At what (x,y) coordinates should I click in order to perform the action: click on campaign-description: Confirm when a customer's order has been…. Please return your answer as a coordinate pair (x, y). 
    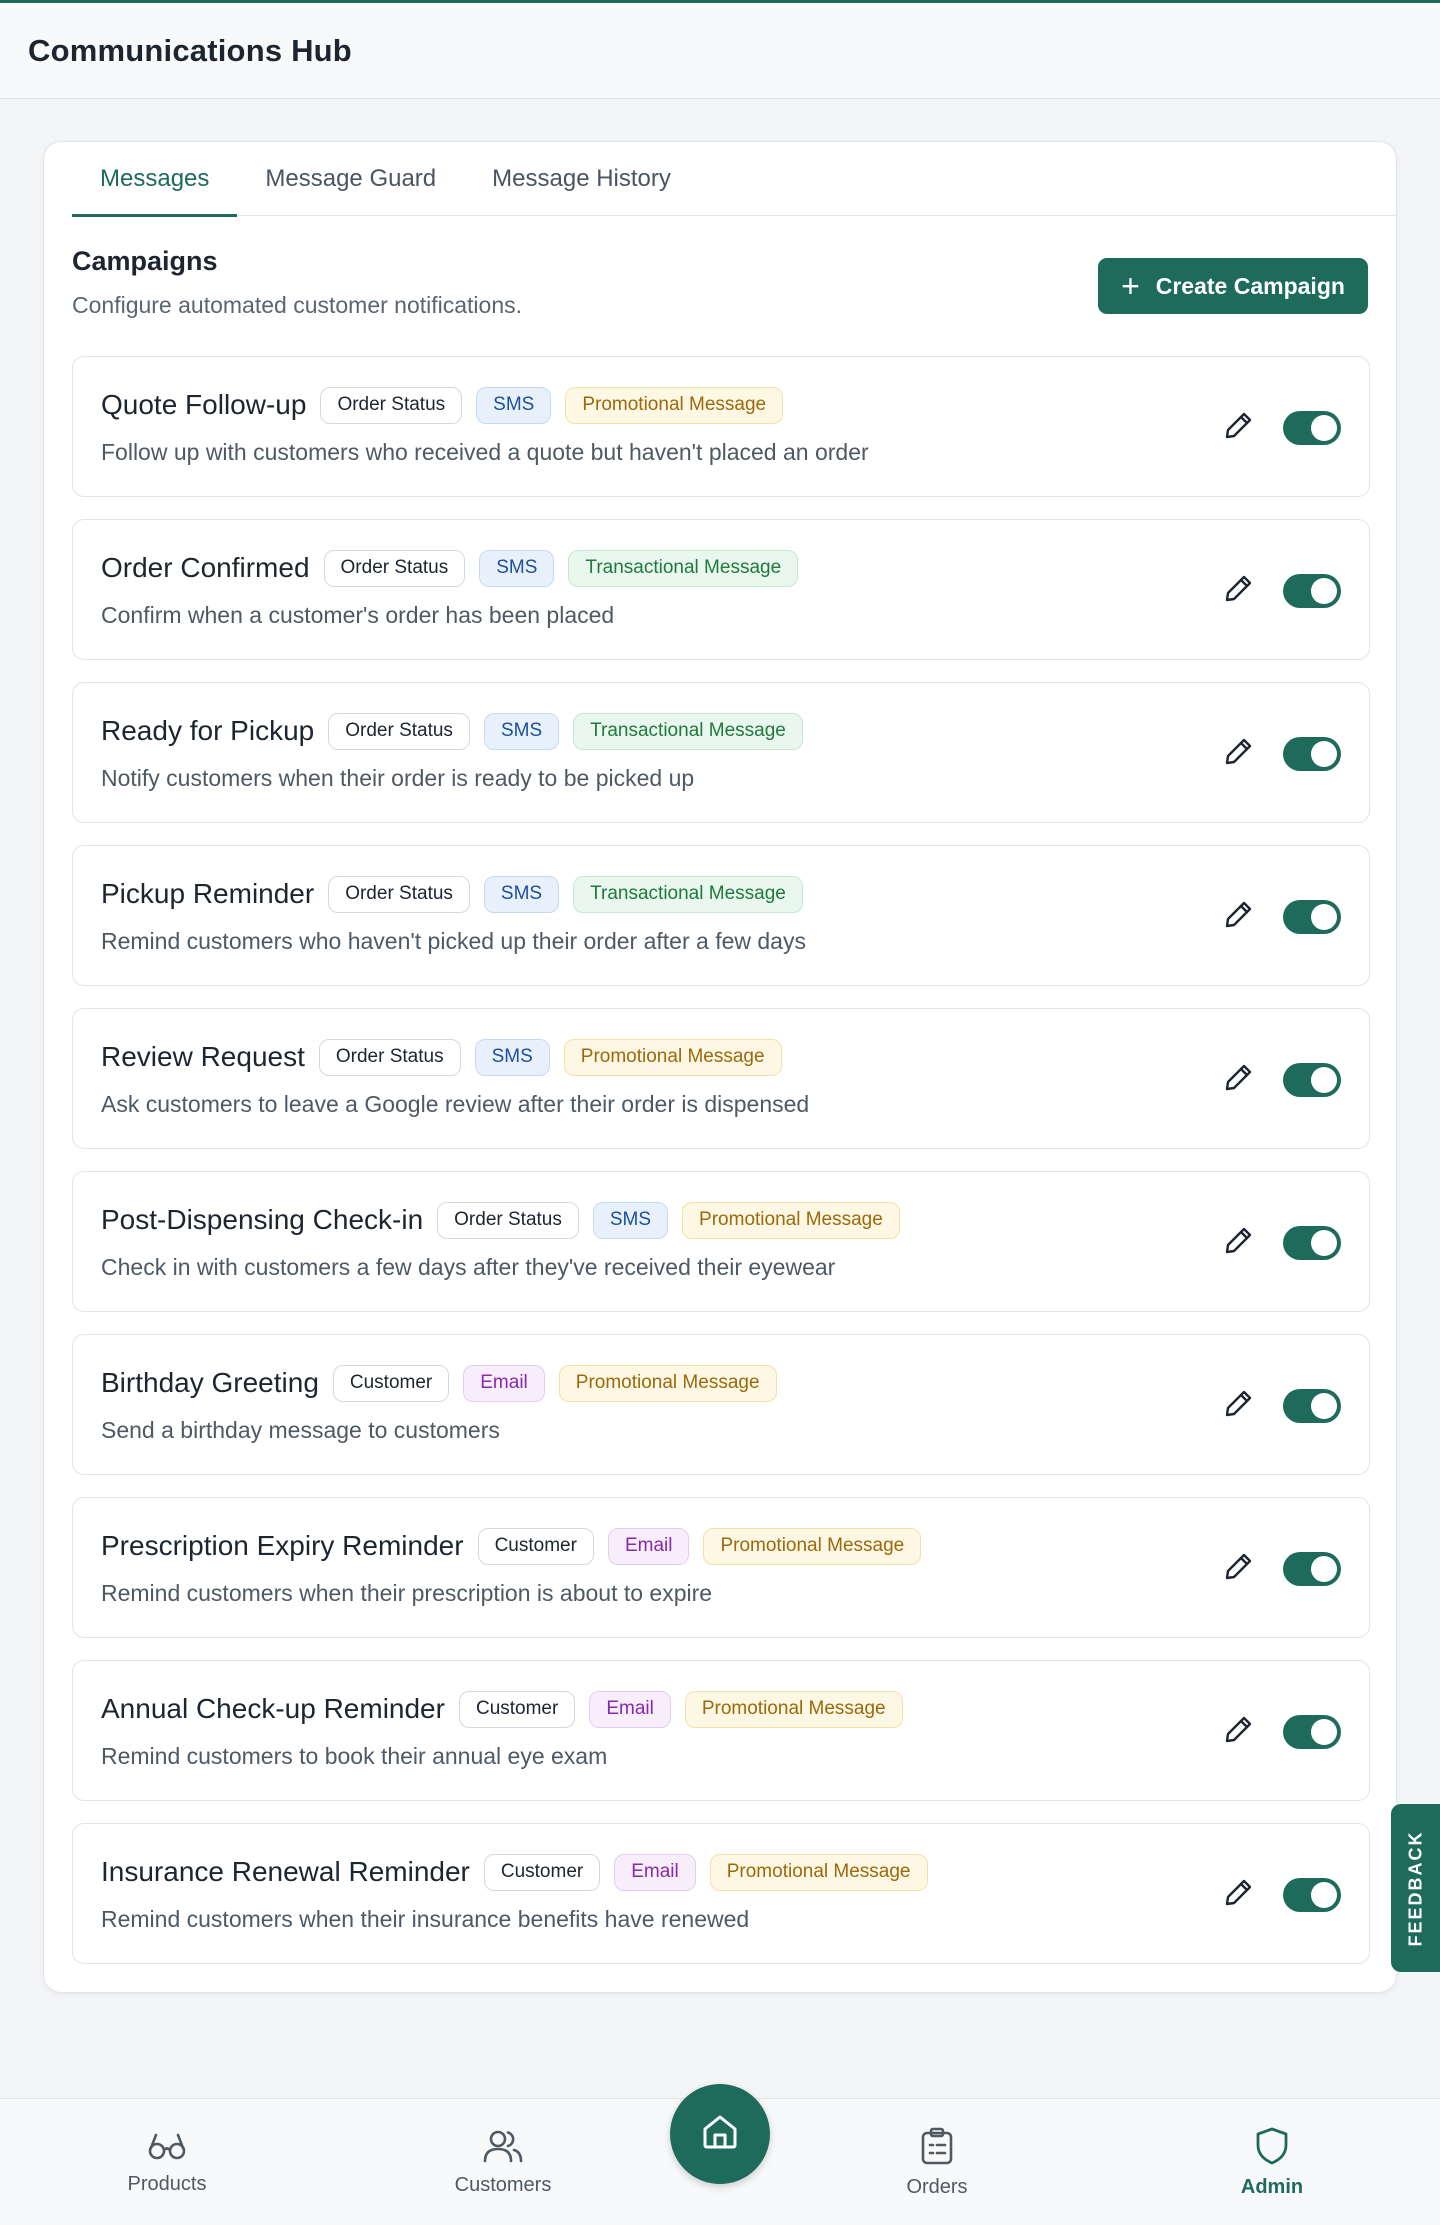
    Looking at the image, I should click on (358, 615).